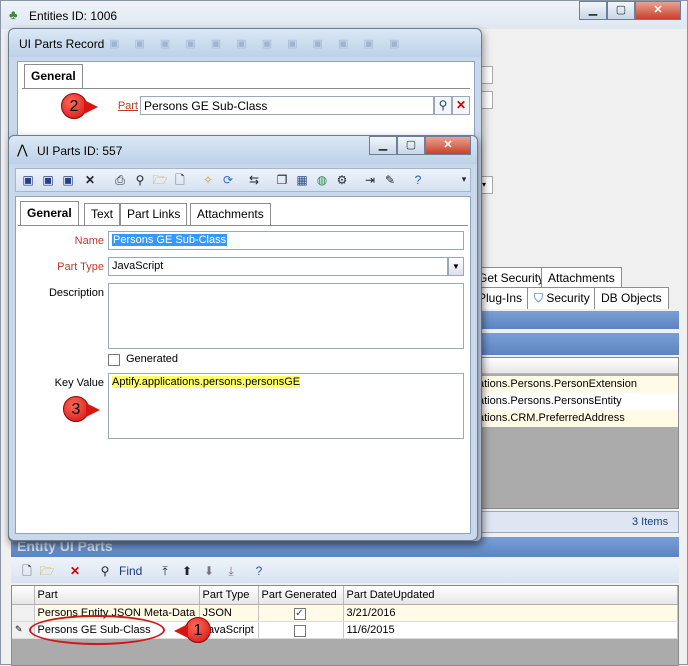  Describe the element at coordinates (243, 150) in the screenshot. I see `detail-titlebar: ⋀ UI Parts ID: 557 ▁ ▢ ✕` at that location.